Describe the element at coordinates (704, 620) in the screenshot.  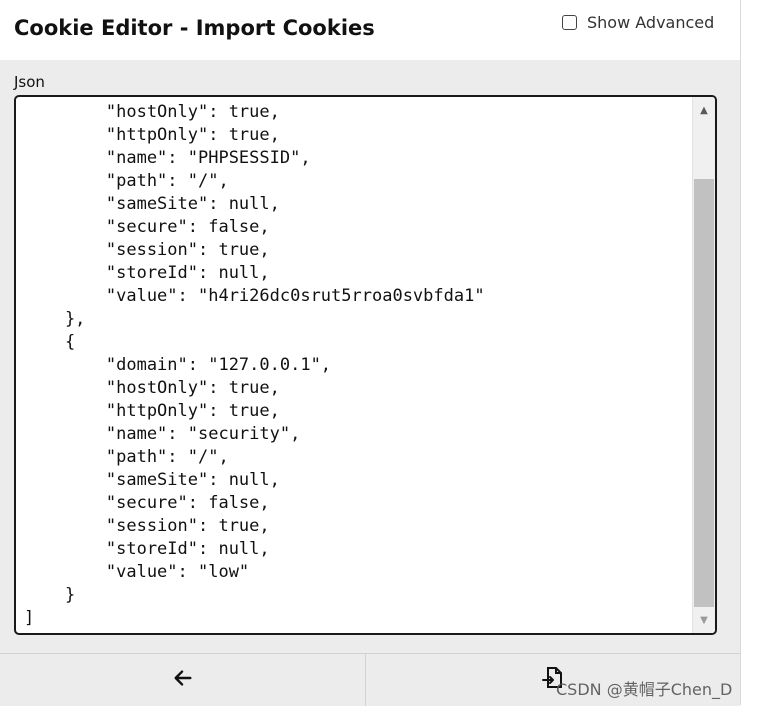
I see `scroll-down-arrow-icon: ▼` at that location.